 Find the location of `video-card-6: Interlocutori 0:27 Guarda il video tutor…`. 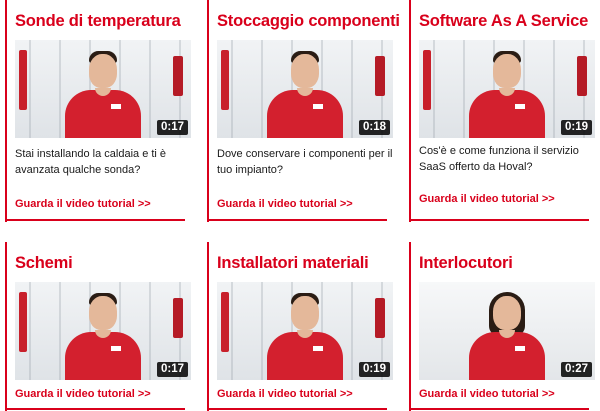

video-card-6: Interlocutori 0:27 Guarda il video tutor… is located at coordinates (504, 326).